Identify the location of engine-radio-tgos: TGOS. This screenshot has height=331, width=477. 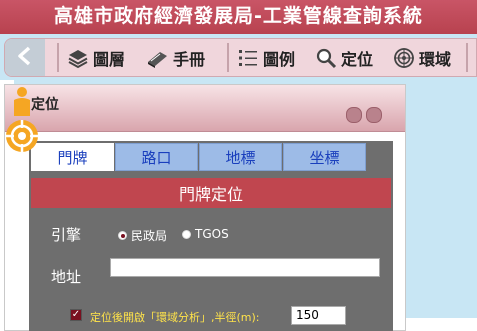
(205, 234).